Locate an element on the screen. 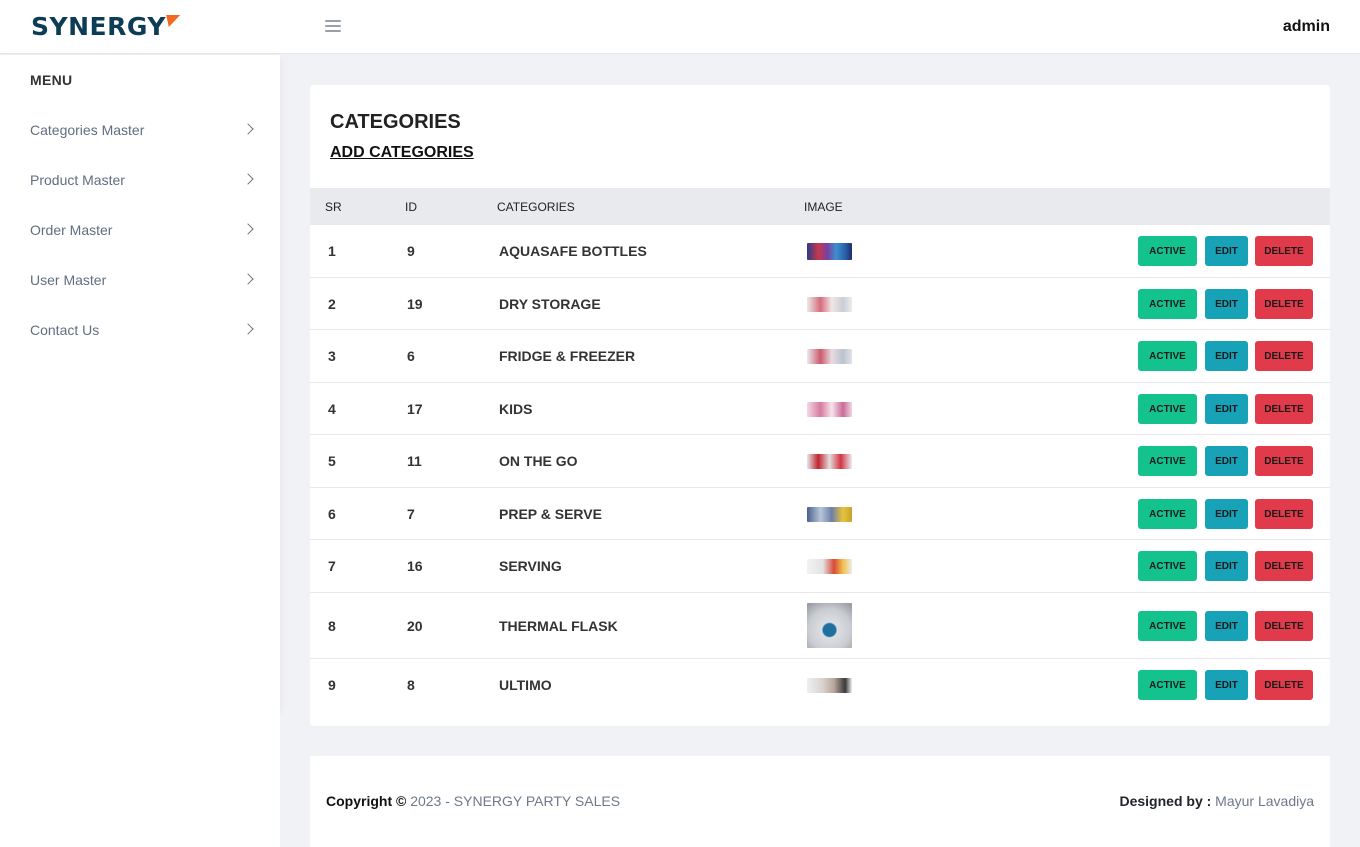 The height and width of the screenshot is (847, 1360). sidebar-spacer is located at coordinates (140, 779).